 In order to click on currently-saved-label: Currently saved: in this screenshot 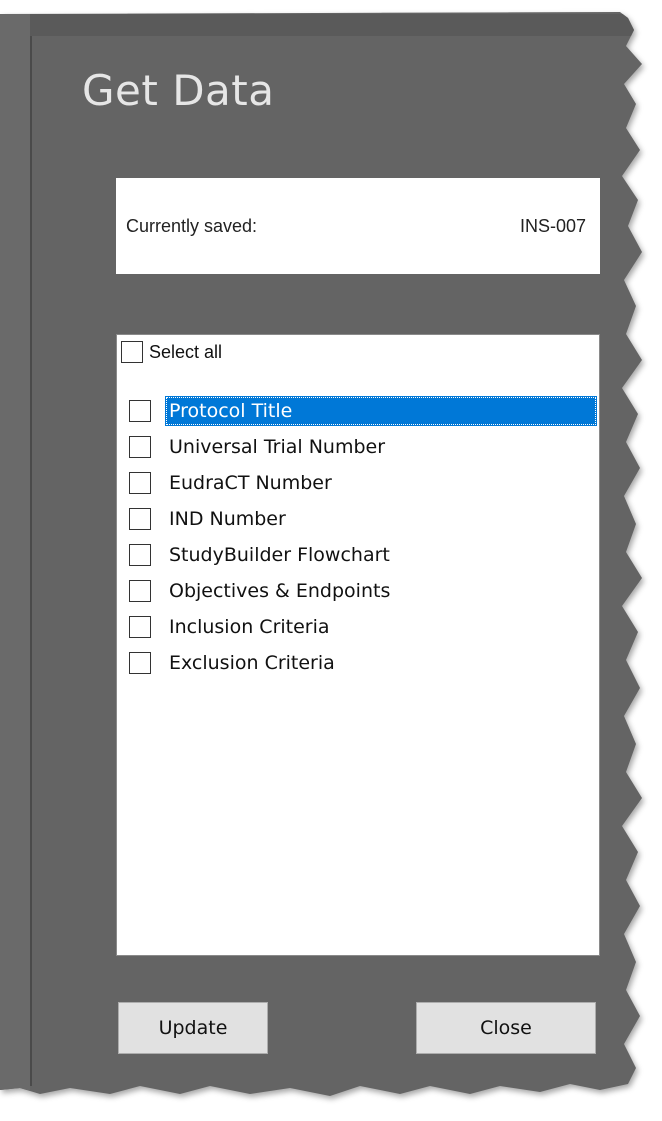, I will do `click(192, 226)`.